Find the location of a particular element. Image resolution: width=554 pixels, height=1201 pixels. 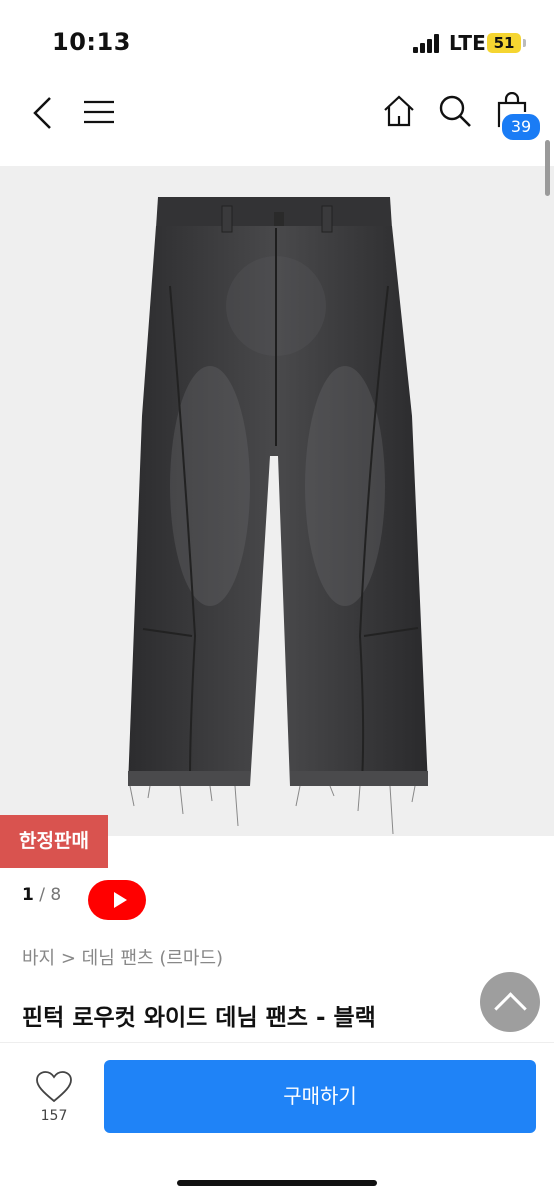

play-icon is located at coordinates (120, 900).